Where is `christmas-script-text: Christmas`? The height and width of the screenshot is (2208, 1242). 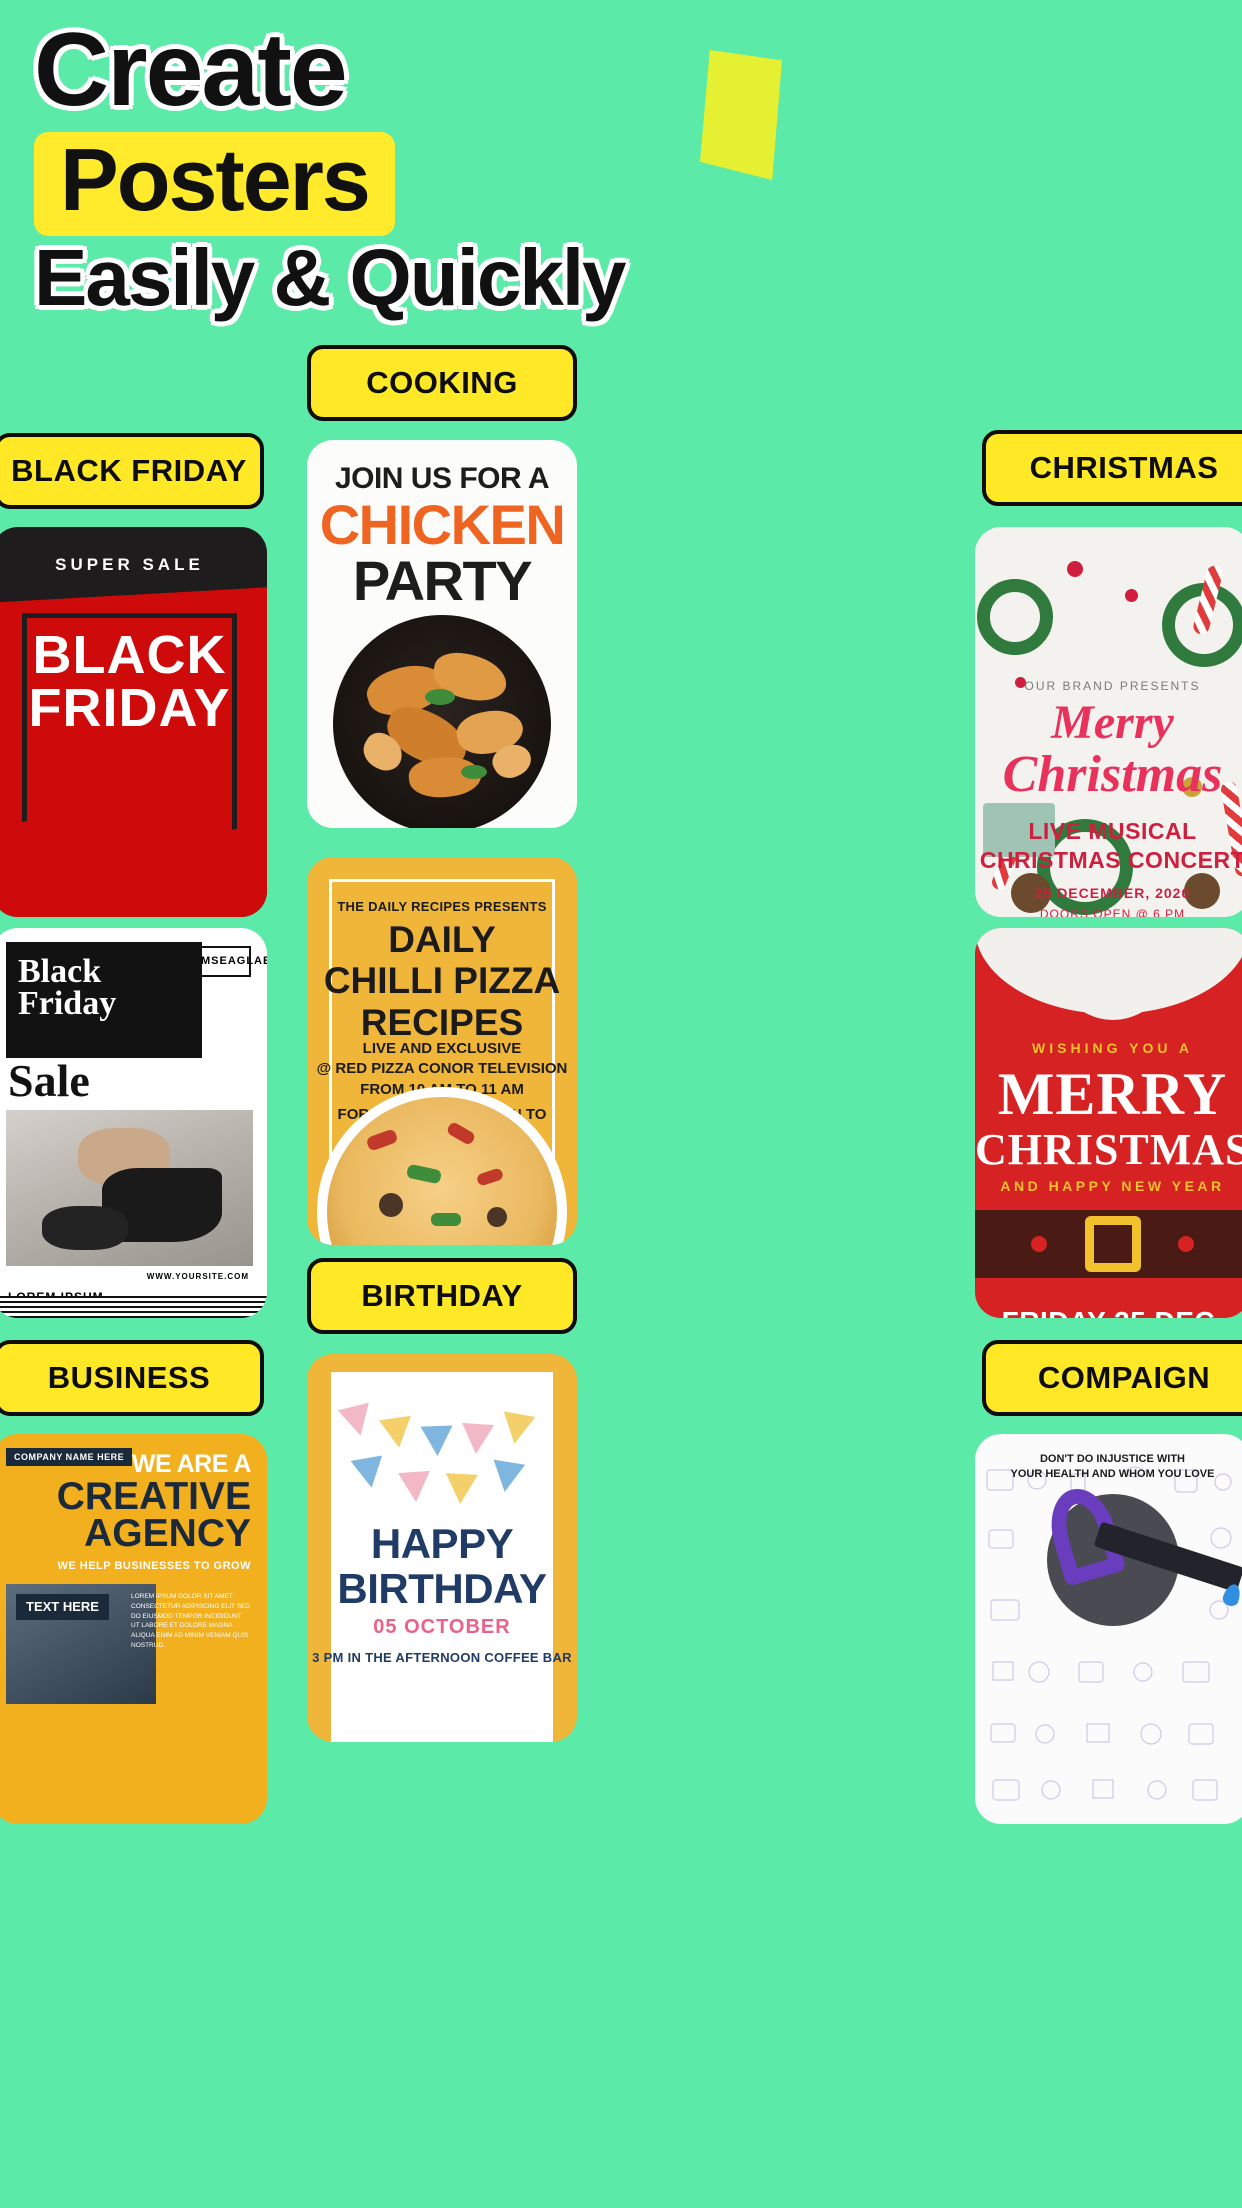 christmas-script-text: Christmas is located at coordinates (1112, 774).